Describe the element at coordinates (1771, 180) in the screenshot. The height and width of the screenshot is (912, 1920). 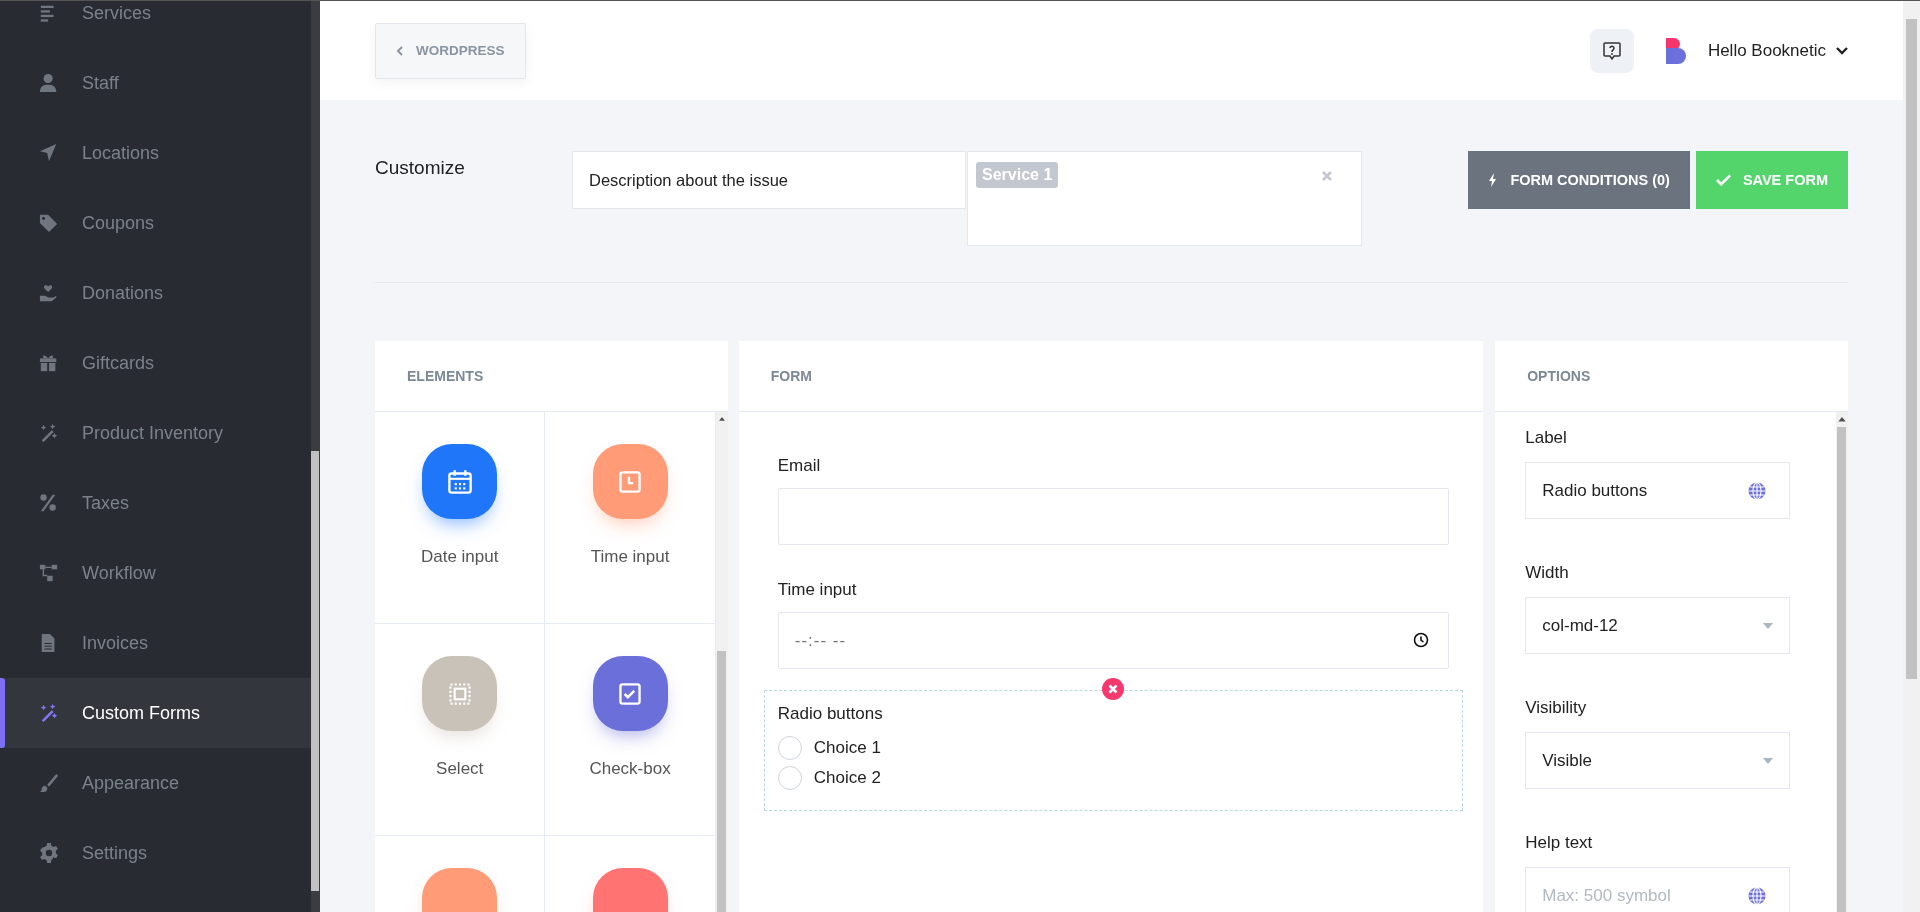
I see `save-form-button: SAVE FORM` at that location.